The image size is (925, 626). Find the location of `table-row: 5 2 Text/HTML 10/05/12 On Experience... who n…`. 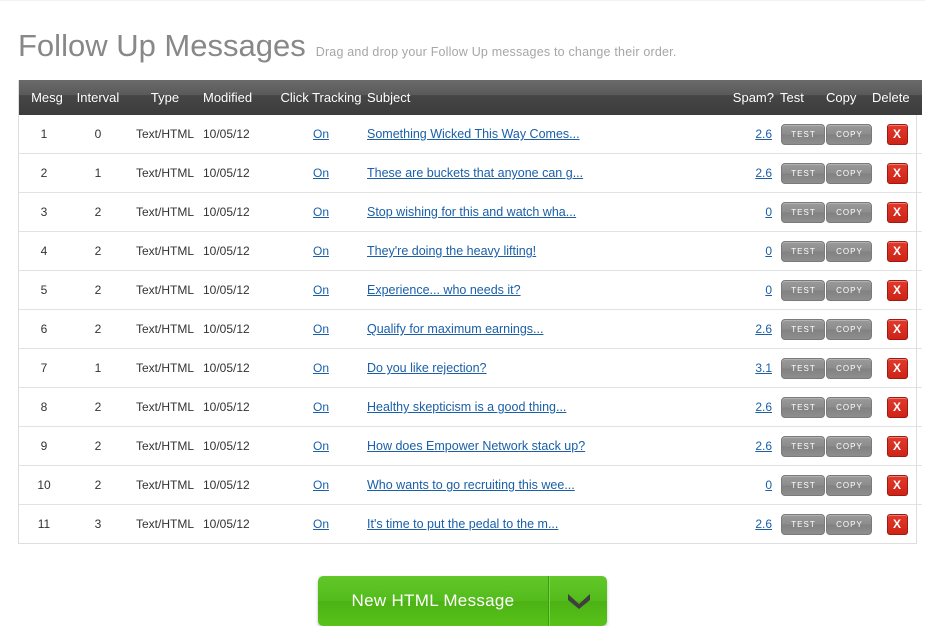

table-row: 5 2 Text/HTML 10/05/12 On Experience... who n… is located at coordinates (470, 290).